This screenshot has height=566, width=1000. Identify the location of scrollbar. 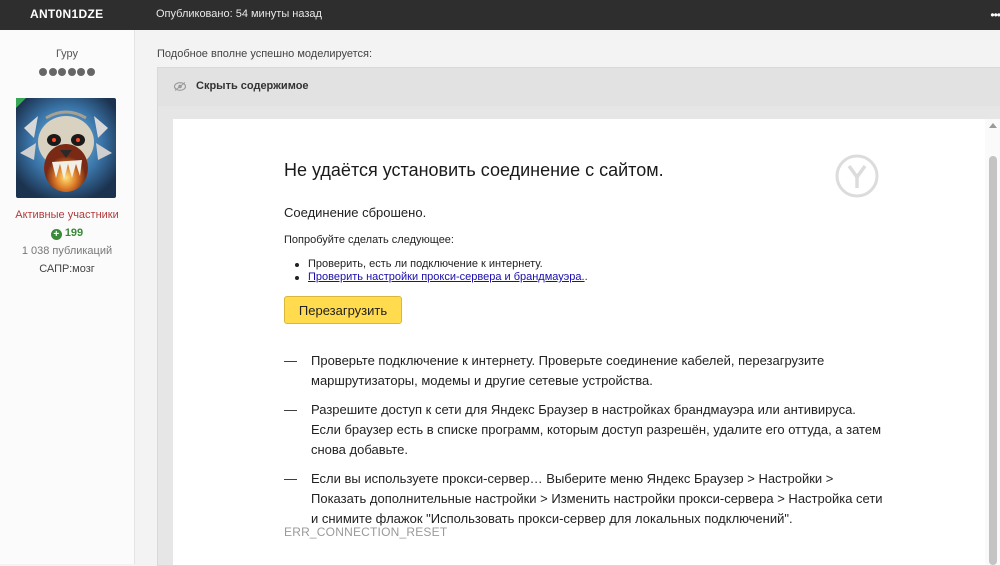
(992, 342).